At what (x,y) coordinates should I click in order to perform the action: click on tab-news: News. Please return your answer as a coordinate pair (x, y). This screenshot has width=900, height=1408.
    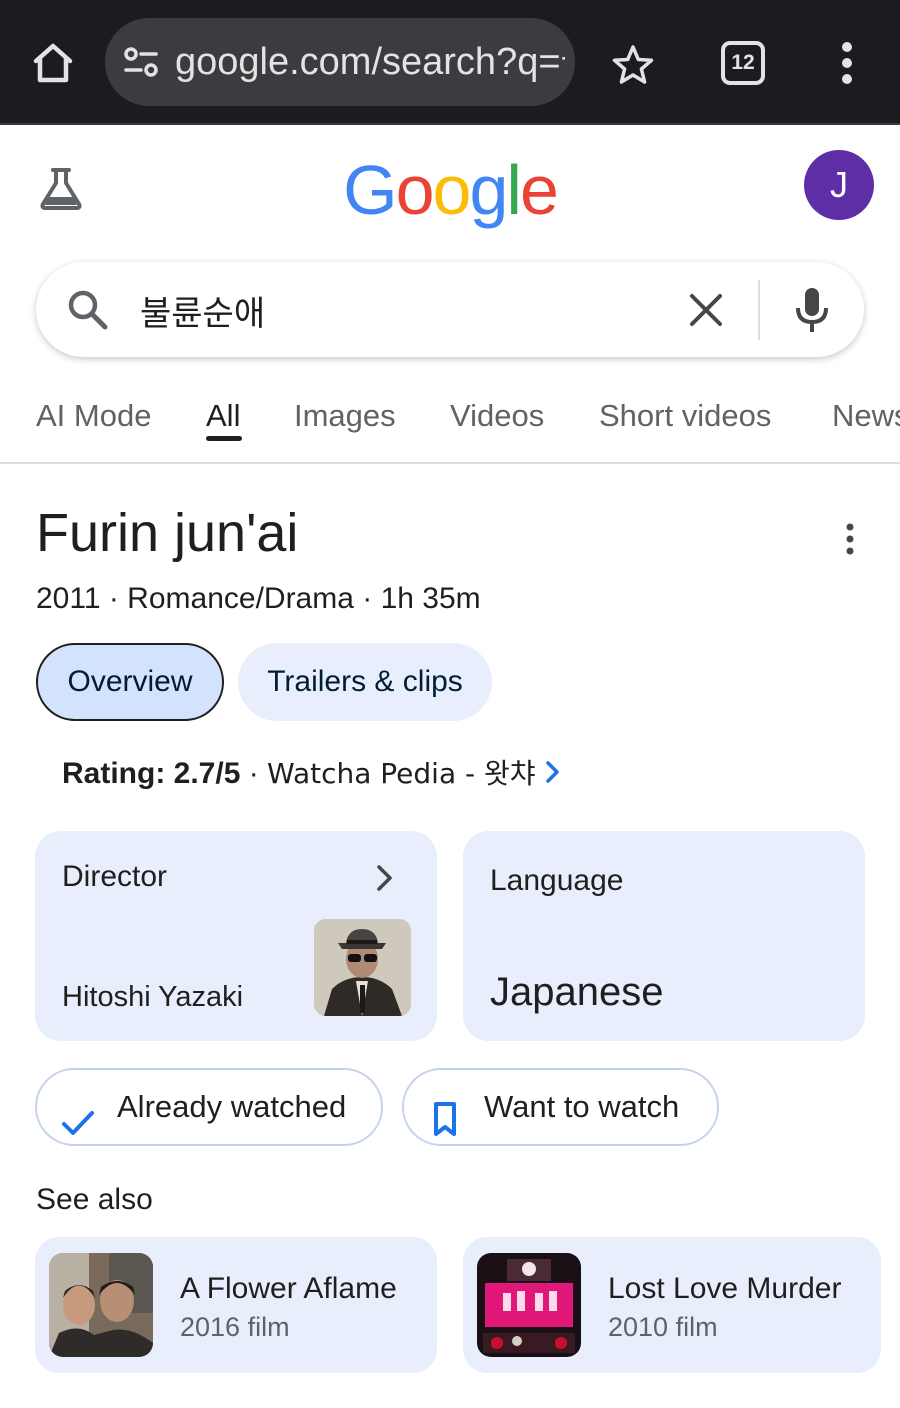
    Looking at the image, I should click on (866, 416).